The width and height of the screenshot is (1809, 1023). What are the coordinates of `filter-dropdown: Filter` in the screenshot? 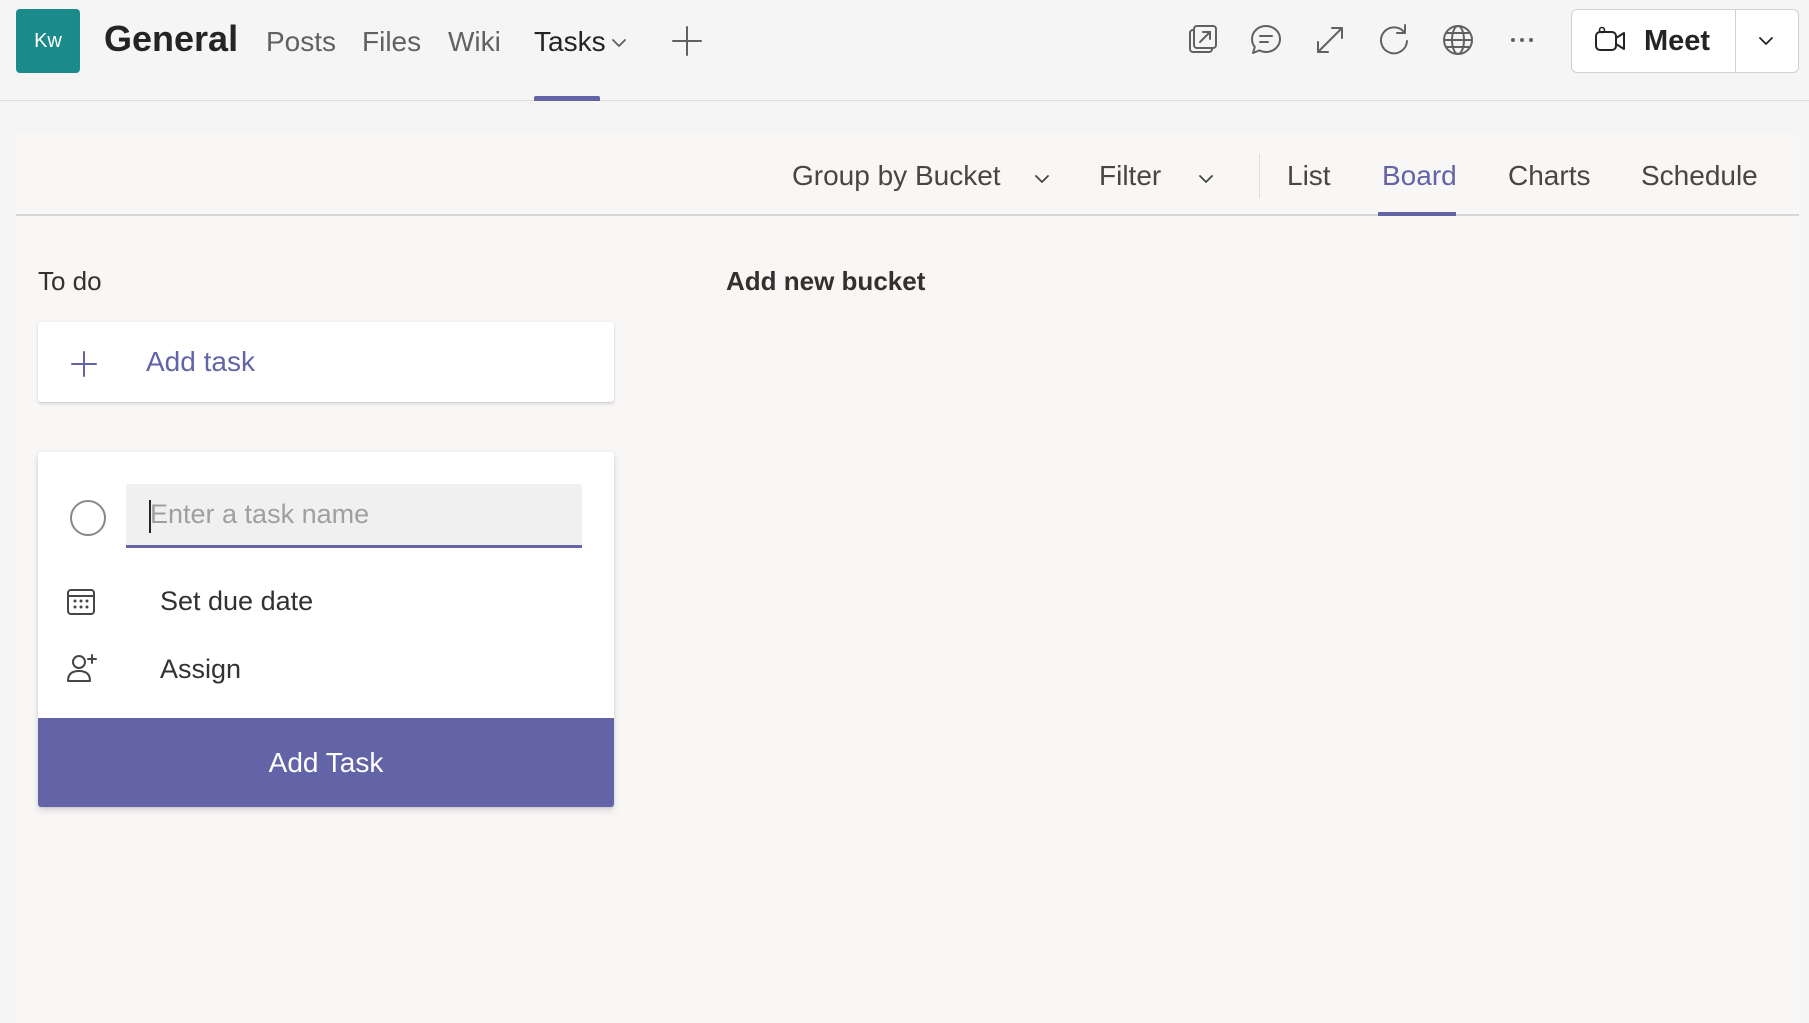 It's located at (1130, 176).